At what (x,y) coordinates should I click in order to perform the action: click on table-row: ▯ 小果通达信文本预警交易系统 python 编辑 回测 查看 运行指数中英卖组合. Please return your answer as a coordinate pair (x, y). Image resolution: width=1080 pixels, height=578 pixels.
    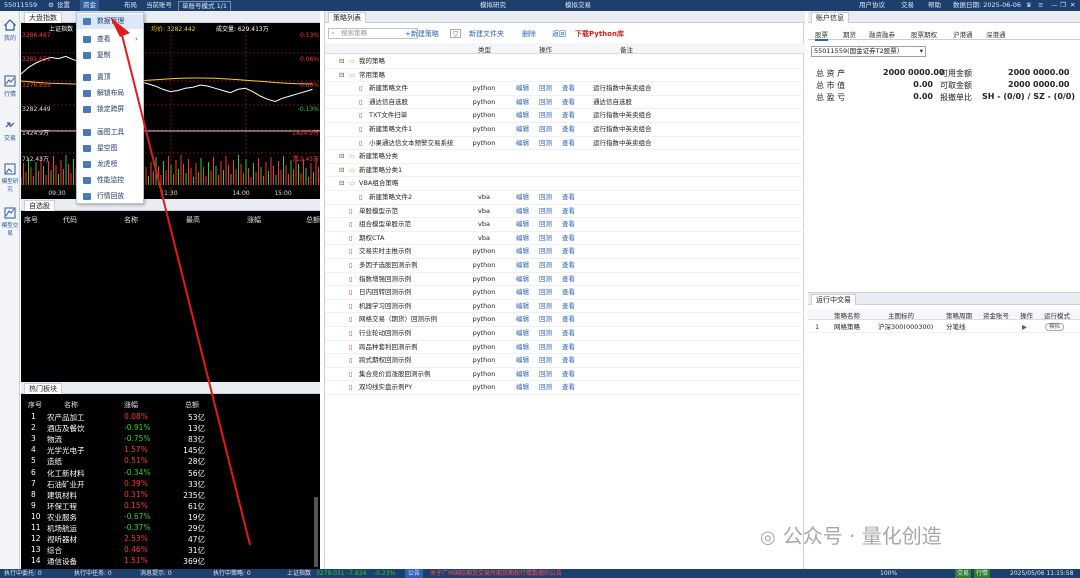
    Looking at the image, I should click on (565, 144).